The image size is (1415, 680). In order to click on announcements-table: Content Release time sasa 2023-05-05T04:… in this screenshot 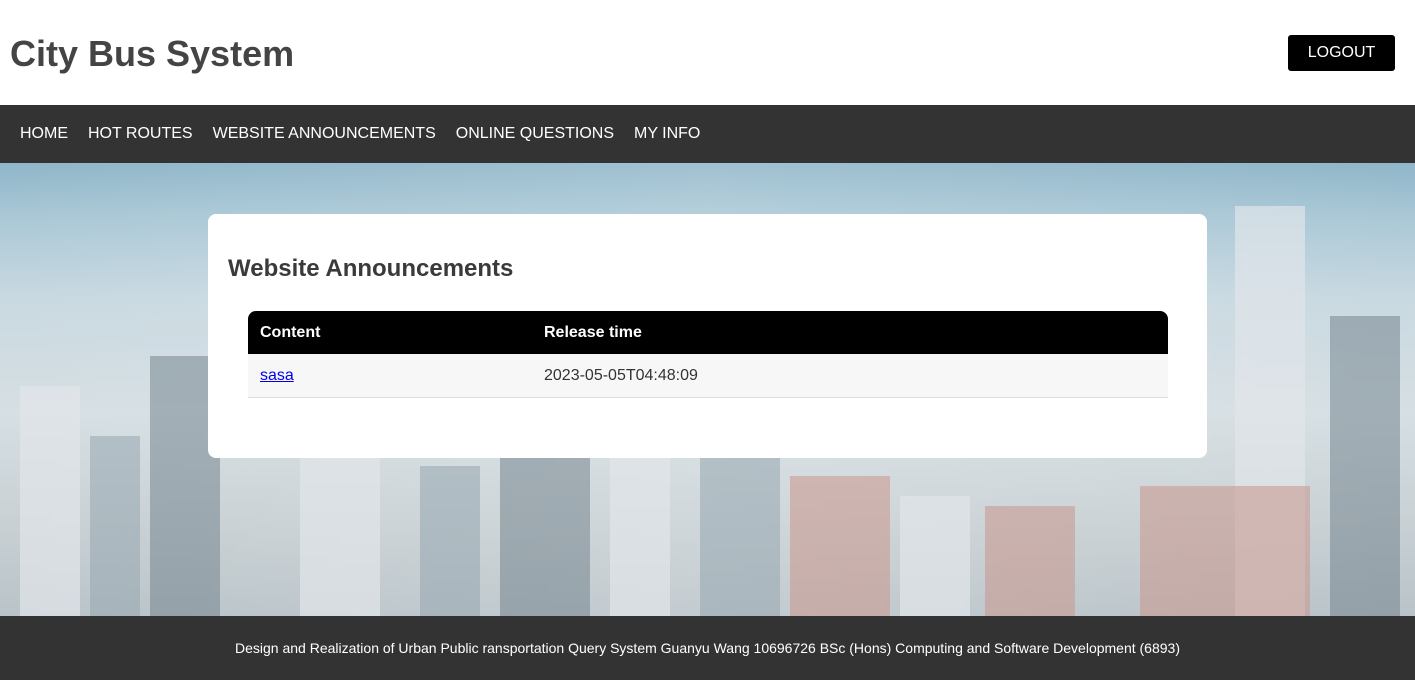, I will do `click(708, 354)`.